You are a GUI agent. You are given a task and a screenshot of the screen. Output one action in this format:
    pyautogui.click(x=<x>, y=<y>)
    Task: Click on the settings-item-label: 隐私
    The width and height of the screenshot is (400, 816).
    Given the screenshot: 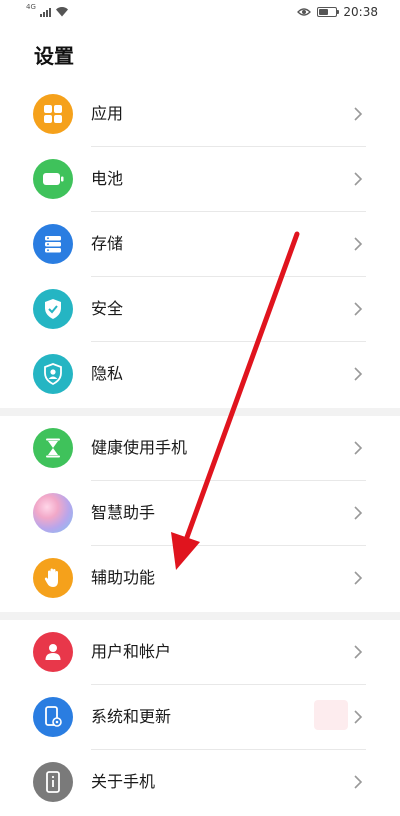 What is the action you would take?
    pyautogui.click(x=107, y=373)
    